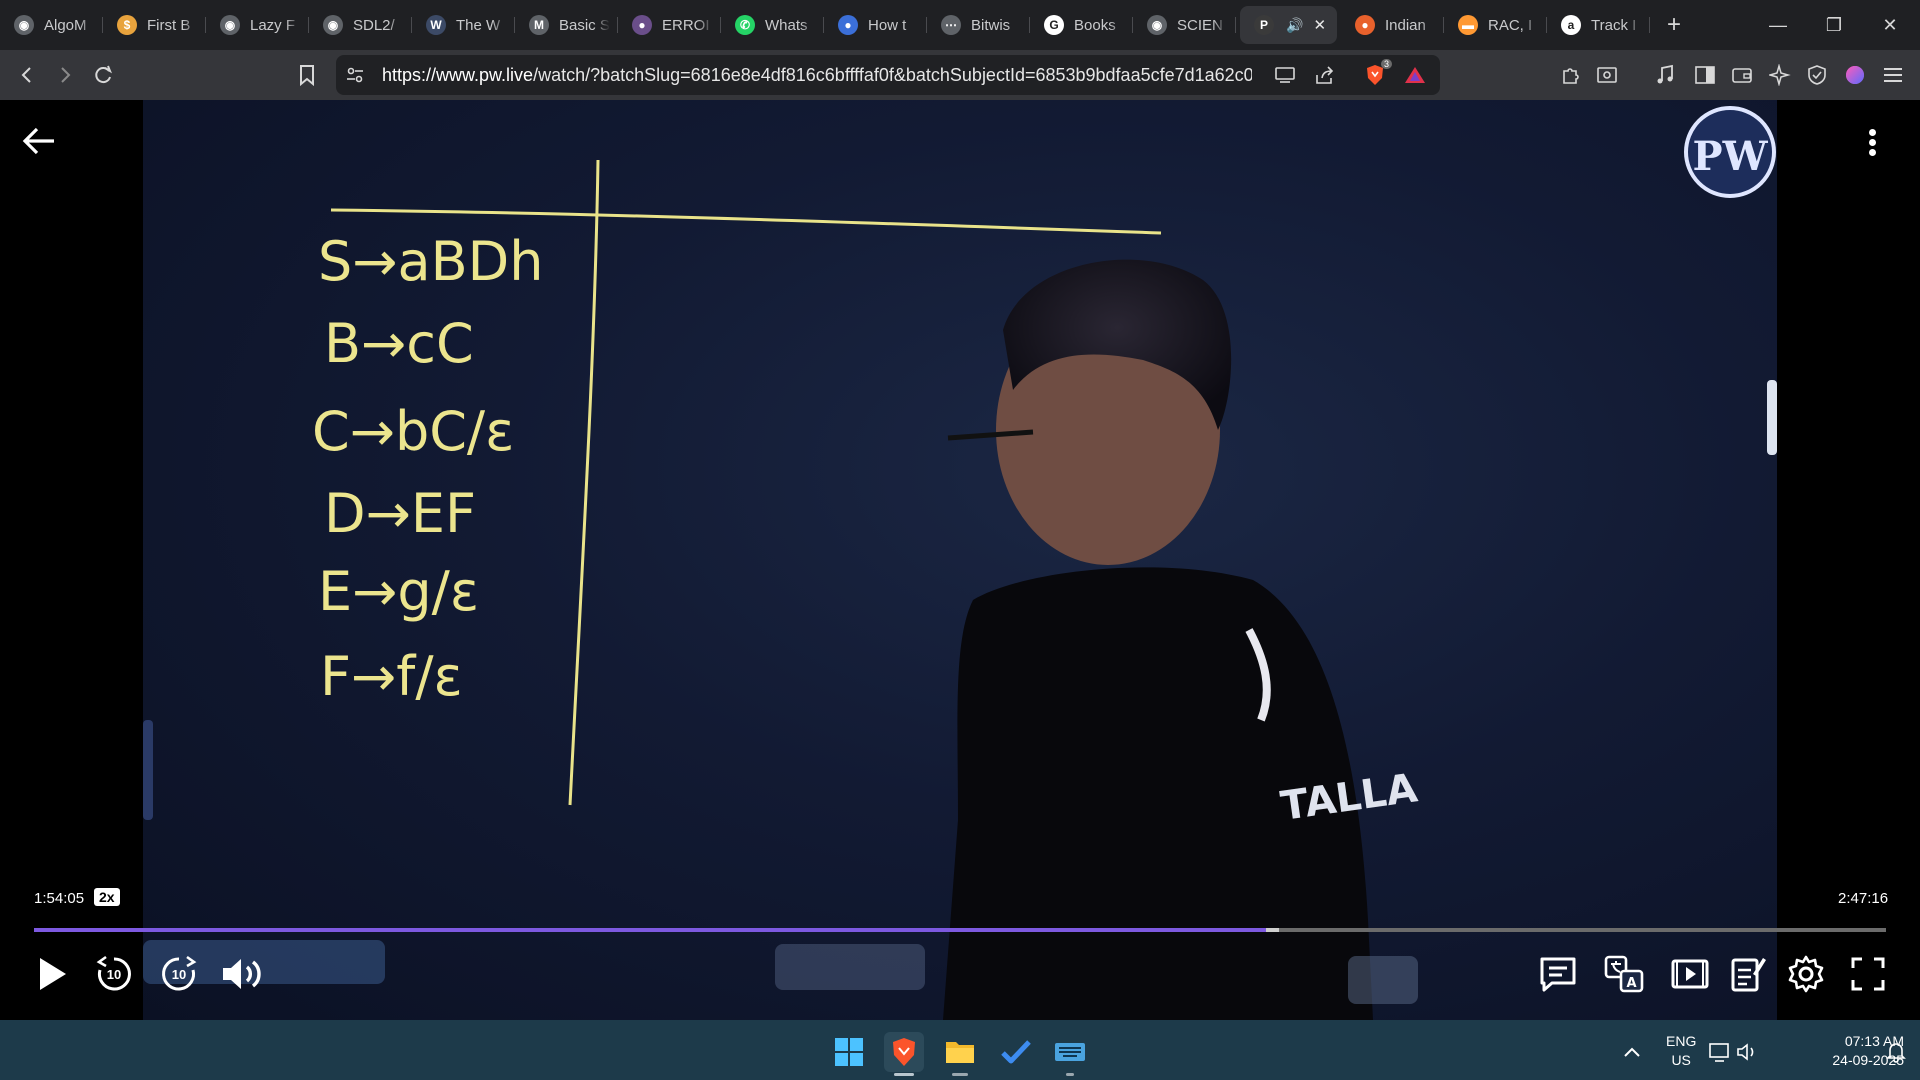 Image resolution: width=1920 pixels, height=1080 pixels. I want to click on edge-handle, so click(1772, 417).